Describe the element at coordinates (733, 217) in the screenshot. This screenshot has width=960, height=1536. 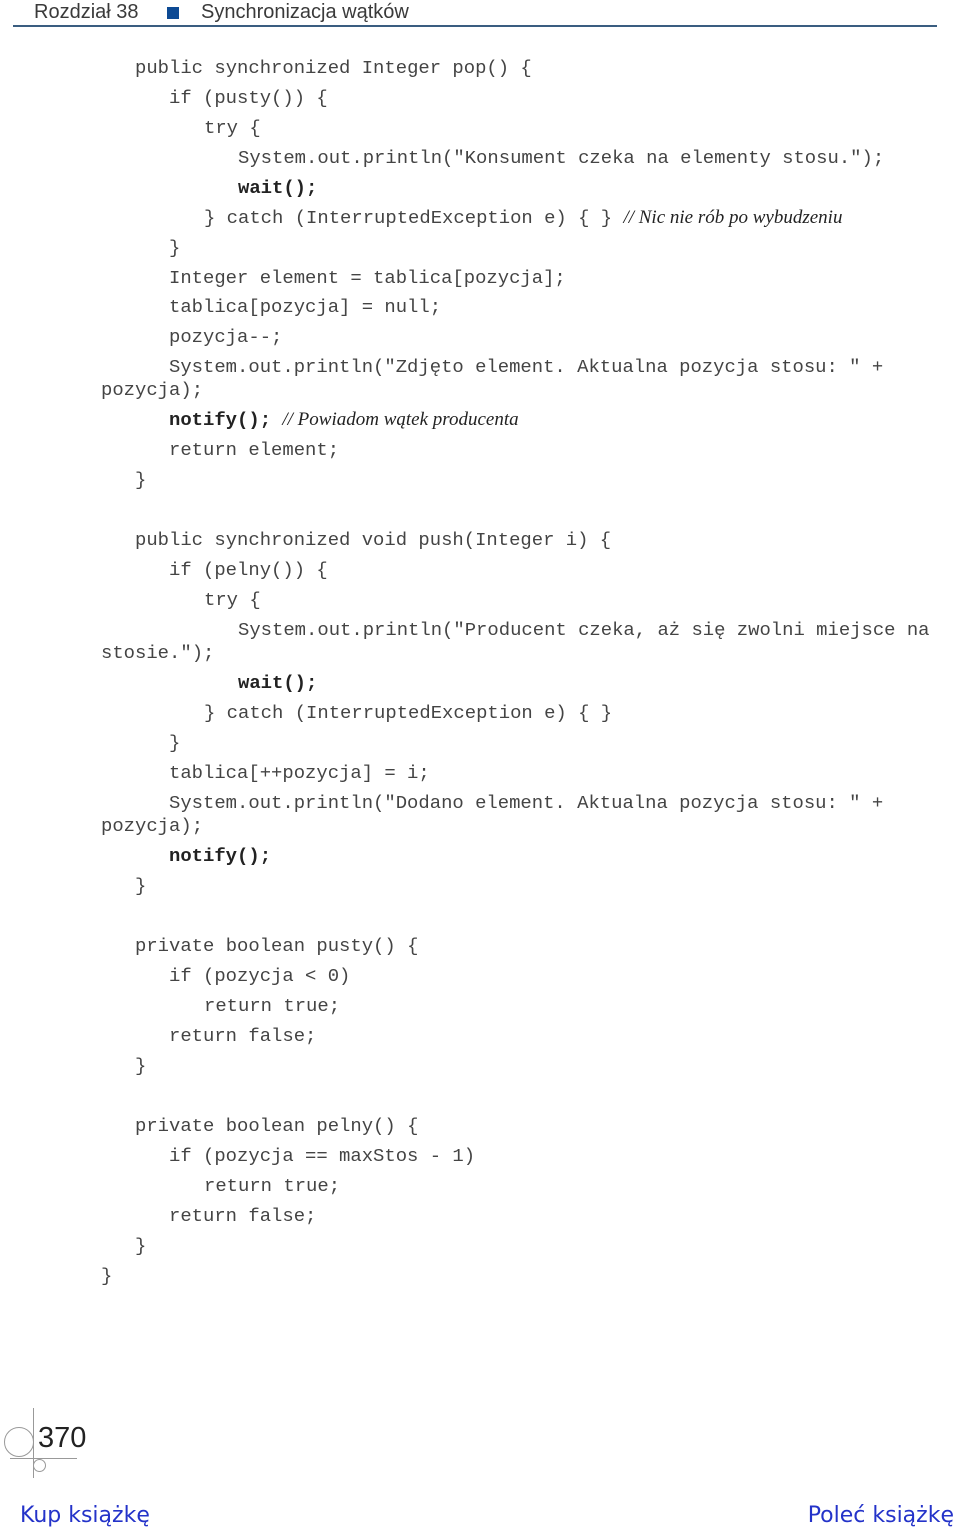
I see `code-comment: // Nic nie rób po wybudzeniu` at that location.